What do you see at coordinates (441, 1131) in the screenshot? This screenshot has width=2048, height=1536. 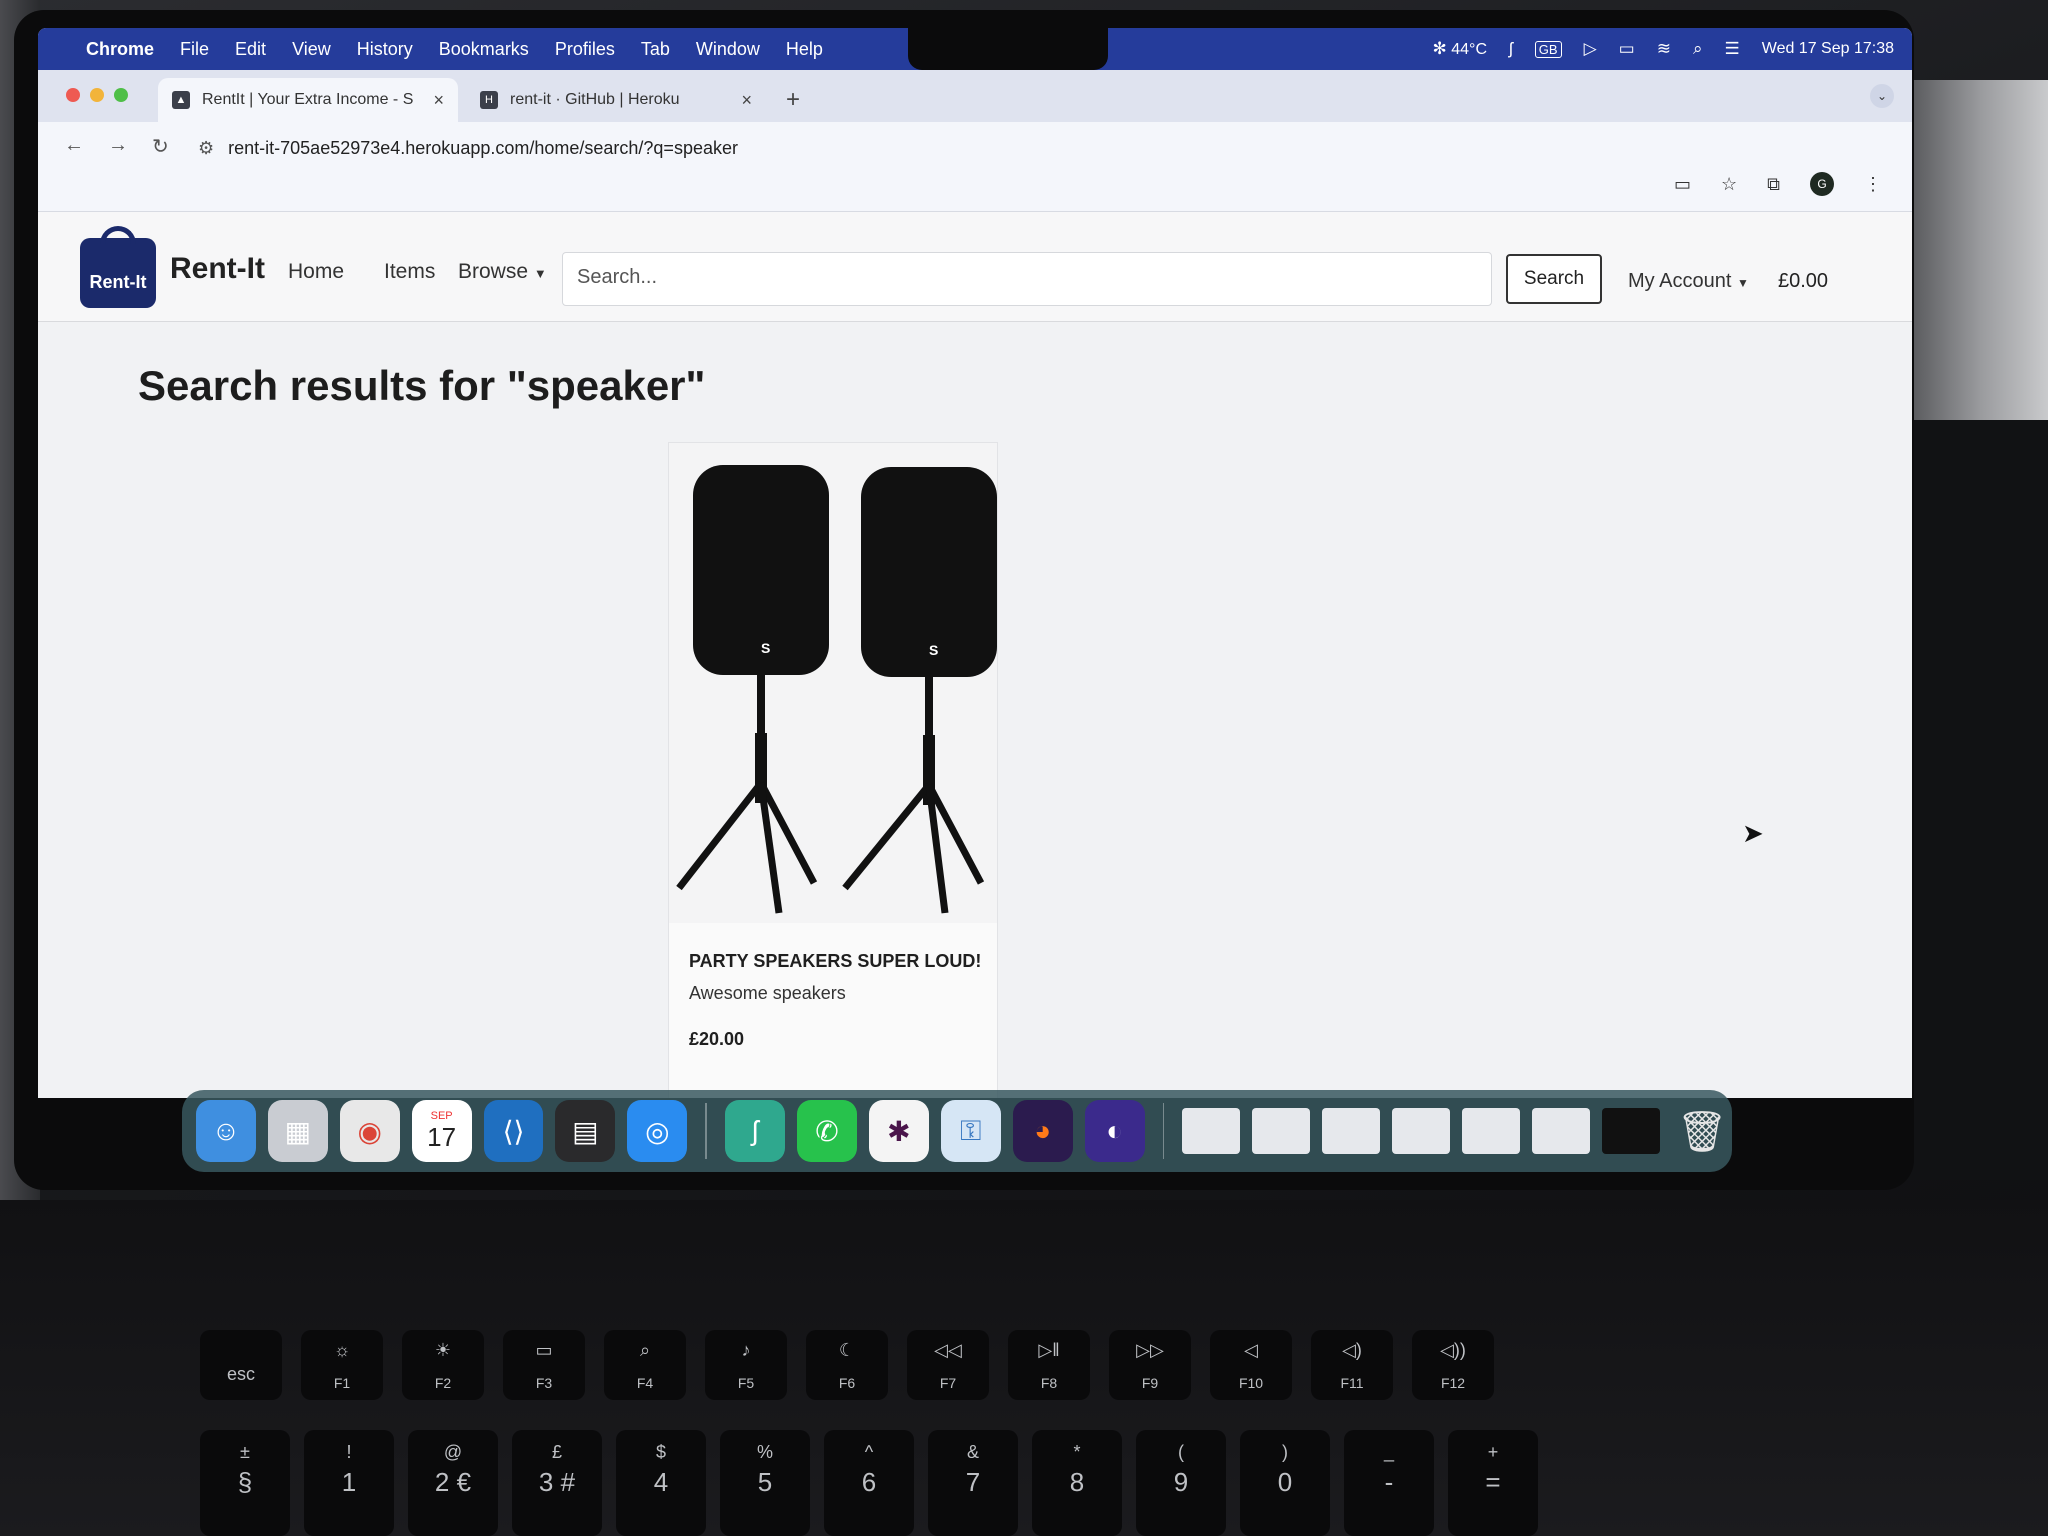 I see `calendar-icon: SEP 17` at bounding box center [441, 1131].